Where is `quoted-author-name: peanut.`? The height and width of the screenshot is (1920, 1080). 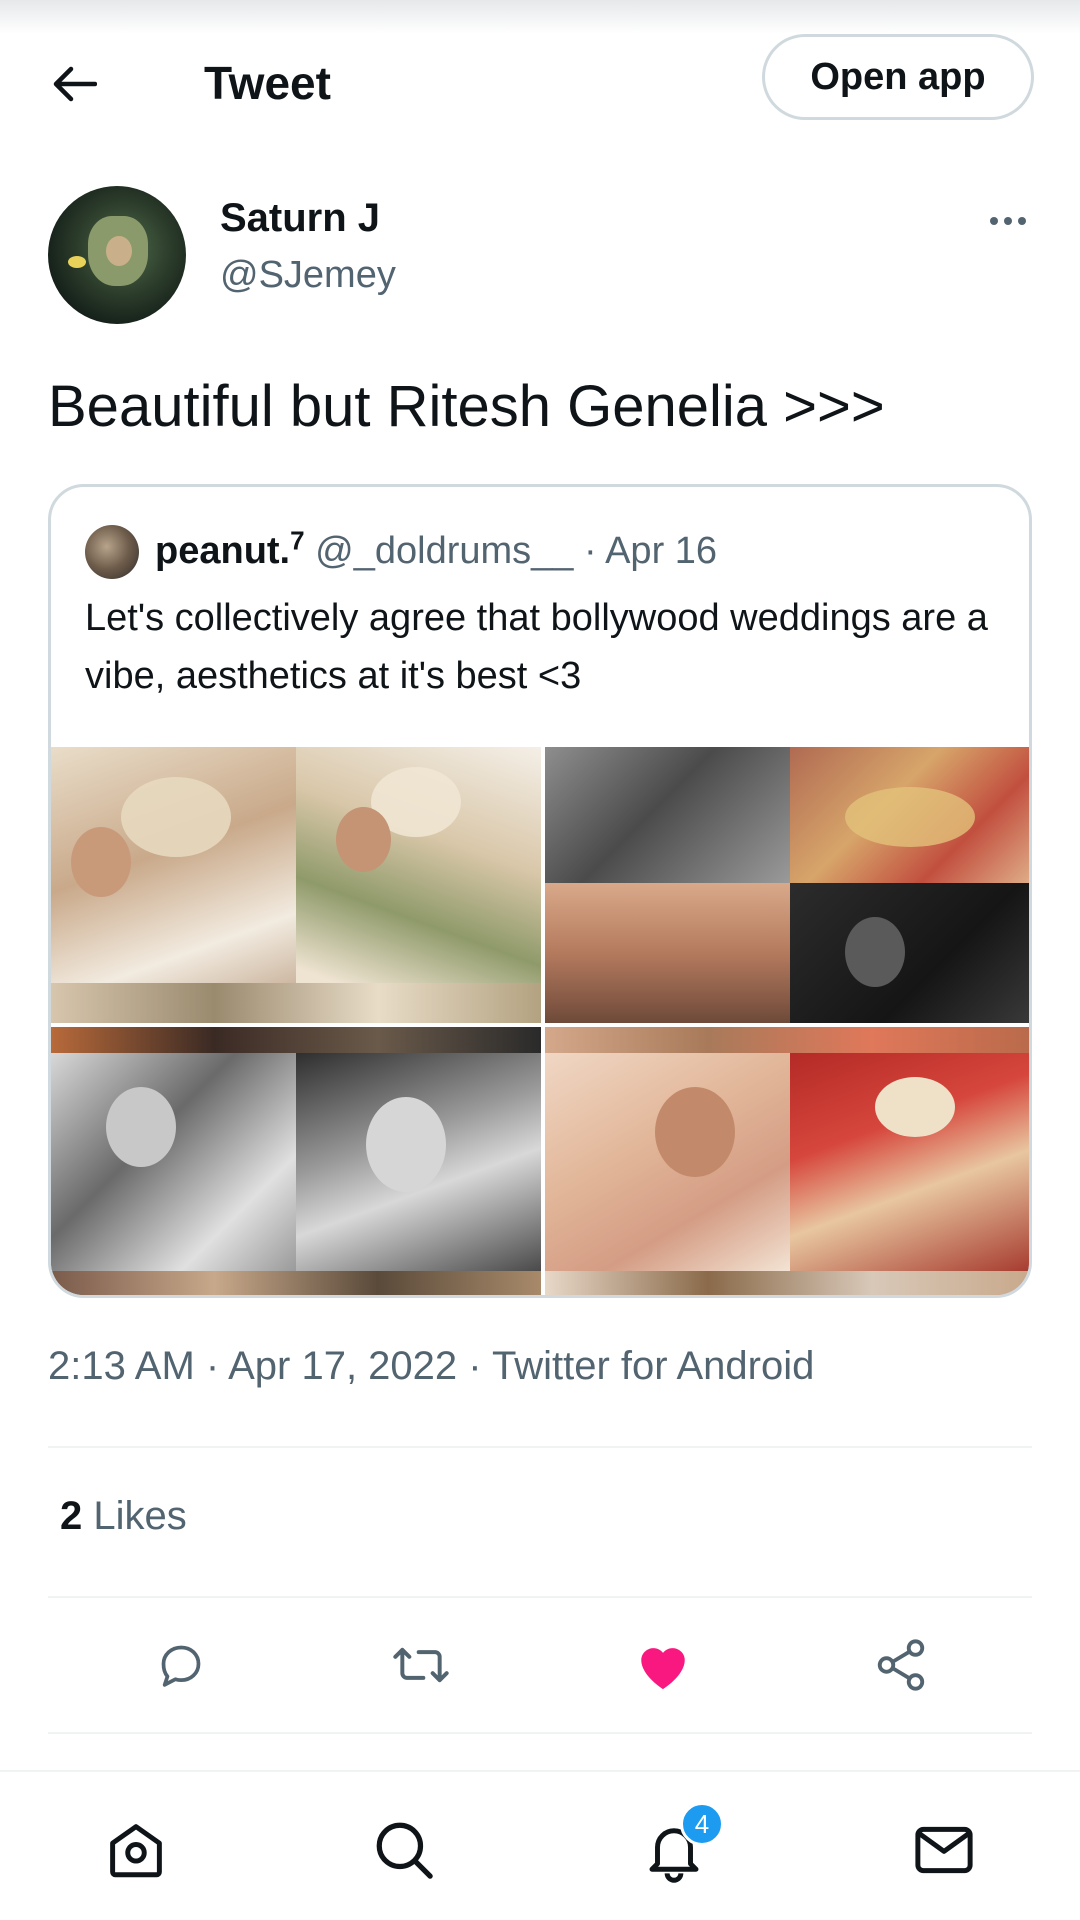
quoted-author-name: peanut. is located at coordinates (223, 551).